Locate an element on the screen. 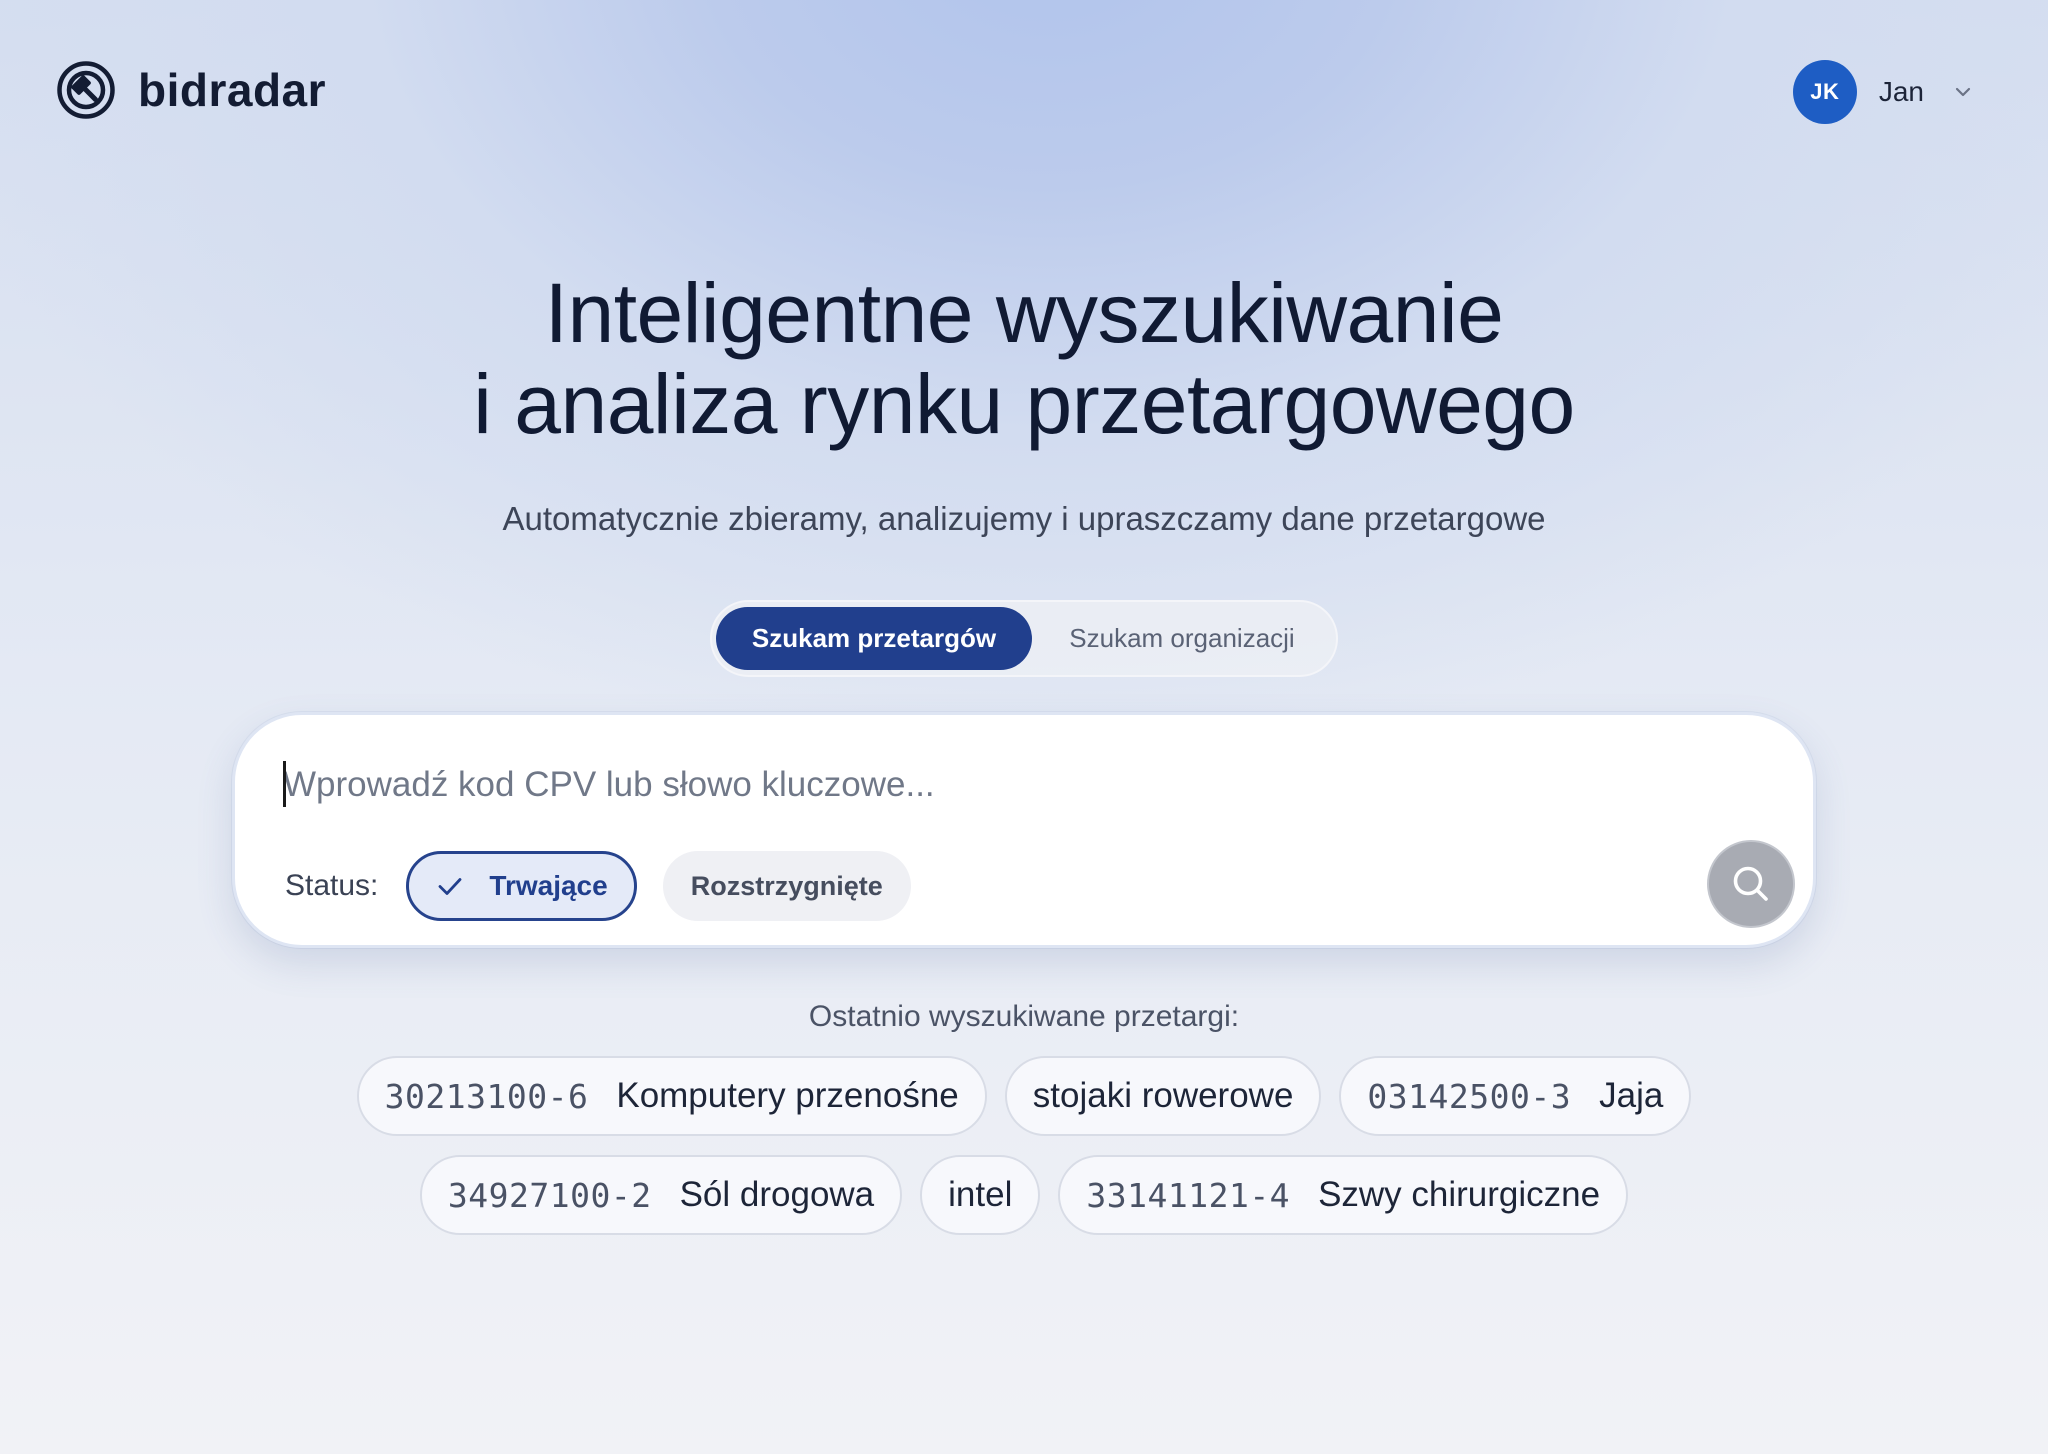 The width and height of the screenshot is (2048, 1454). hero-title-line-2: i analiza rynku przetargowego is located at coordinates (1024, 403).